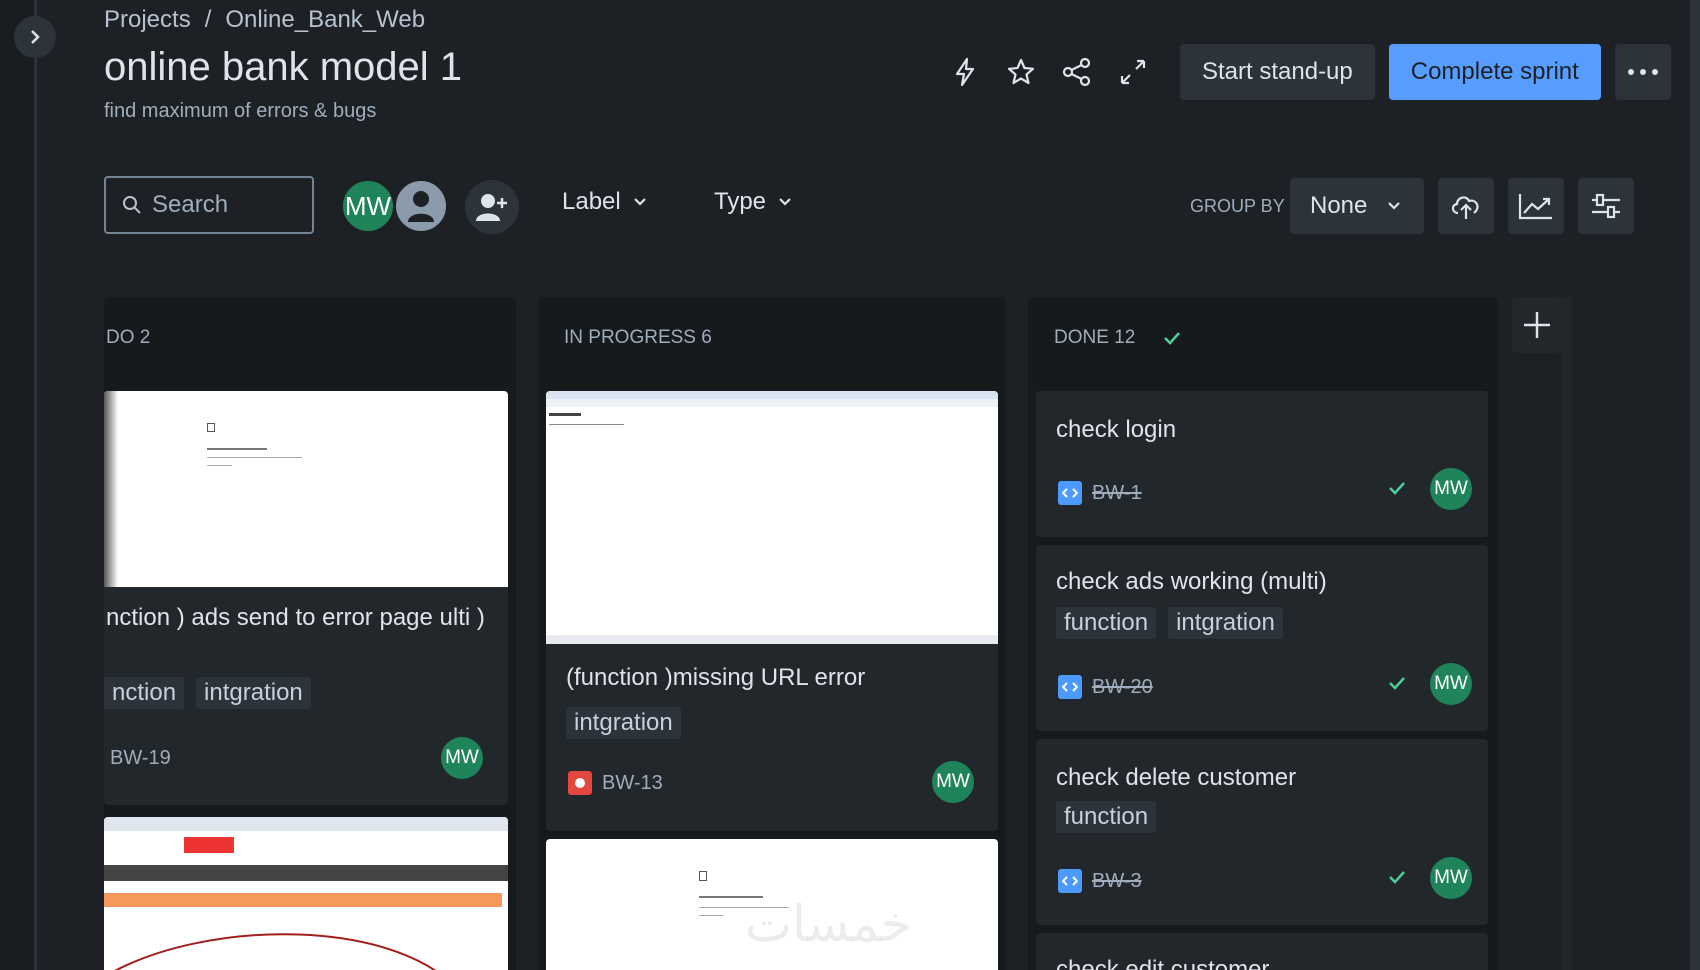  I want to click on label-filter: Label, so click(604, 202).